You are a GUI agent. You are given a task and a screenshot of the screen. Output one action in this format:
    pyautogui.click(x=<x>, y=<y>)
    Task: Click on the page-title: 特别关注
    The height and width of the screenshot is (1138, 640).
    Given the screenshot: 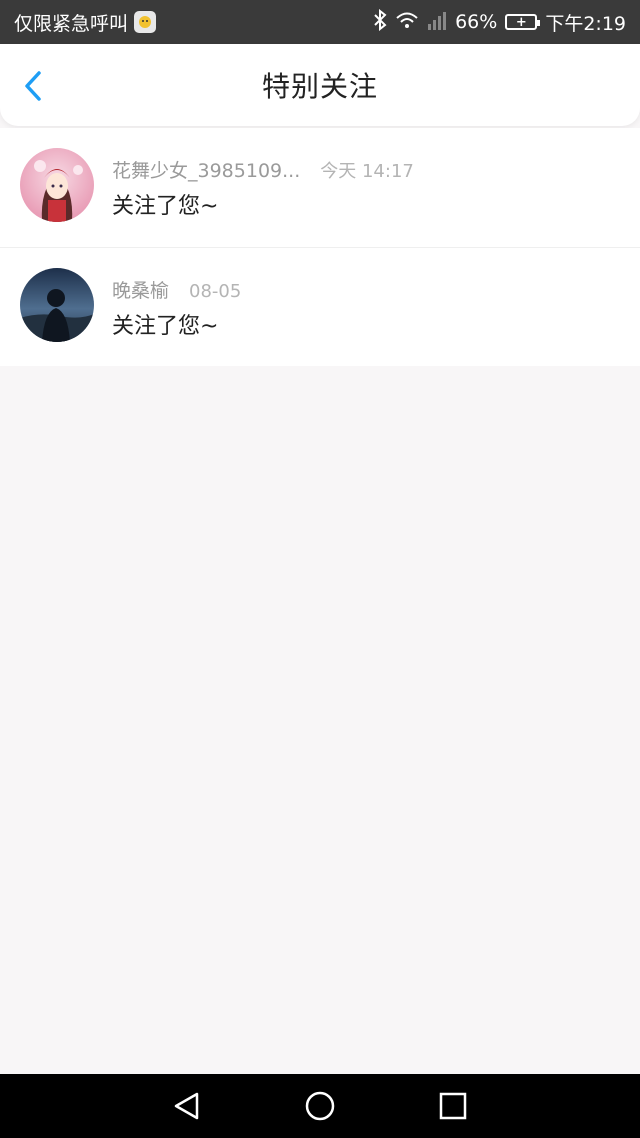 What is the action you would take?
    pyautogui.click(x=319, y=86)
    